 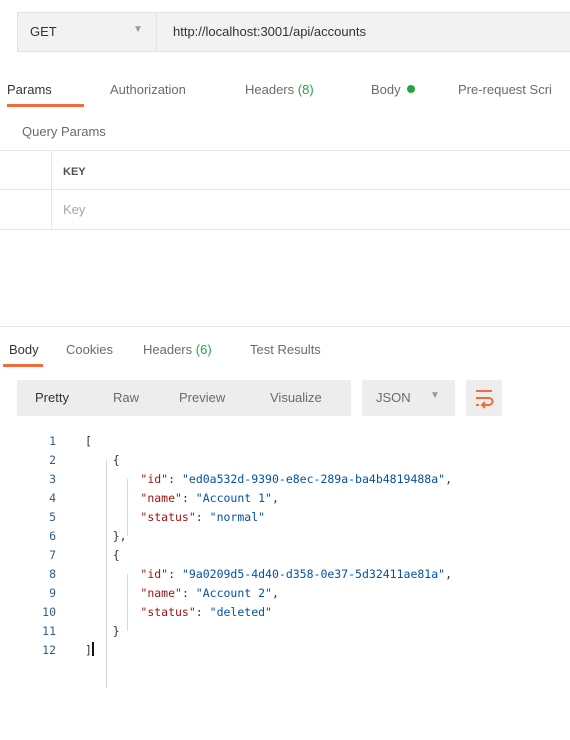 I want to click on code-line: "name": "Account 2",, so click(x=209, y=593).